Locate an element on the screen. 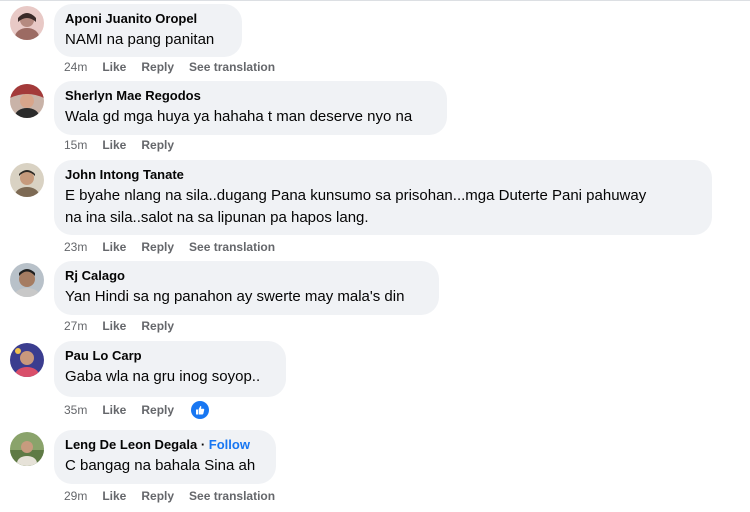 The width and height of the screenshot is (750, 512). like-reaction-icon is located at coordinates (200, 410).